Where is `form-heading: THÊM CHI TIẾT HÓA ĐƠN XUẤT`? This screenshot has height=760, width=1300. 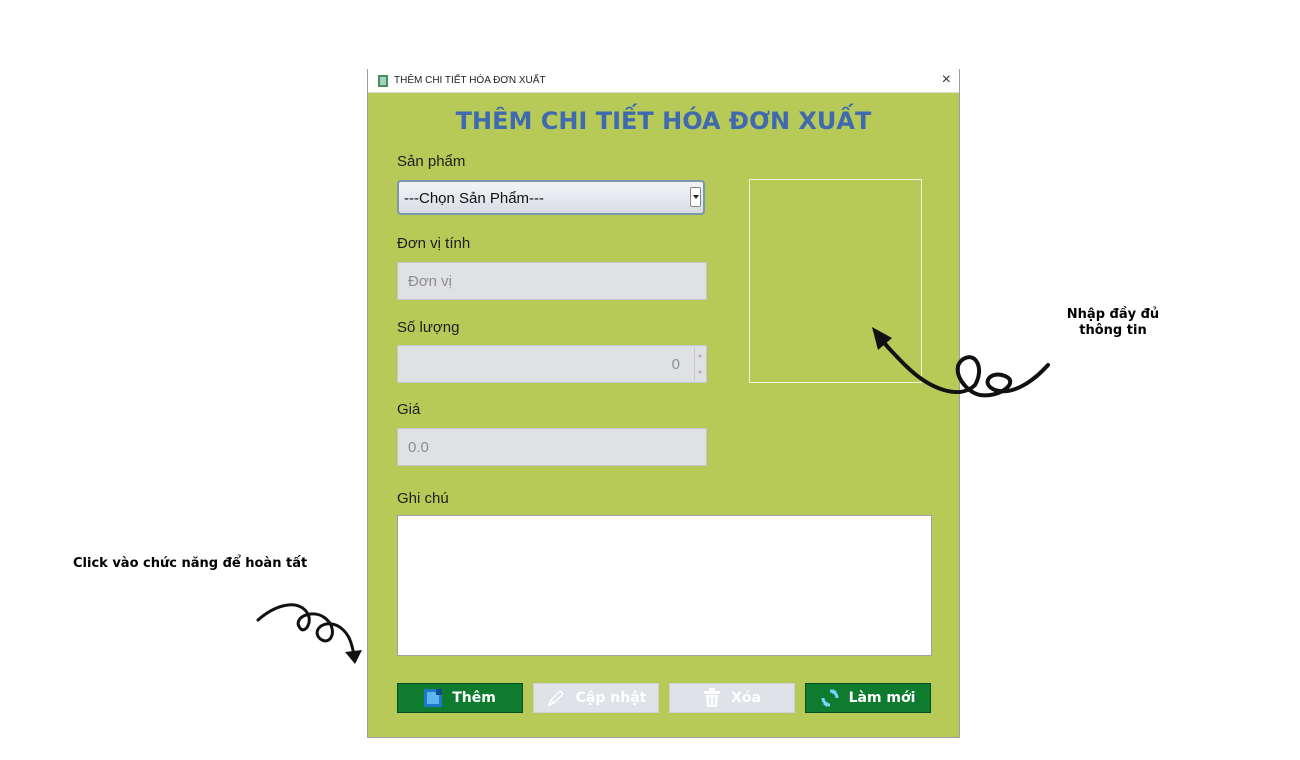 form-heading: THÊM CHI TIẾT HÓA ĐƠN XUẤT is located at coordinates (663, 121).